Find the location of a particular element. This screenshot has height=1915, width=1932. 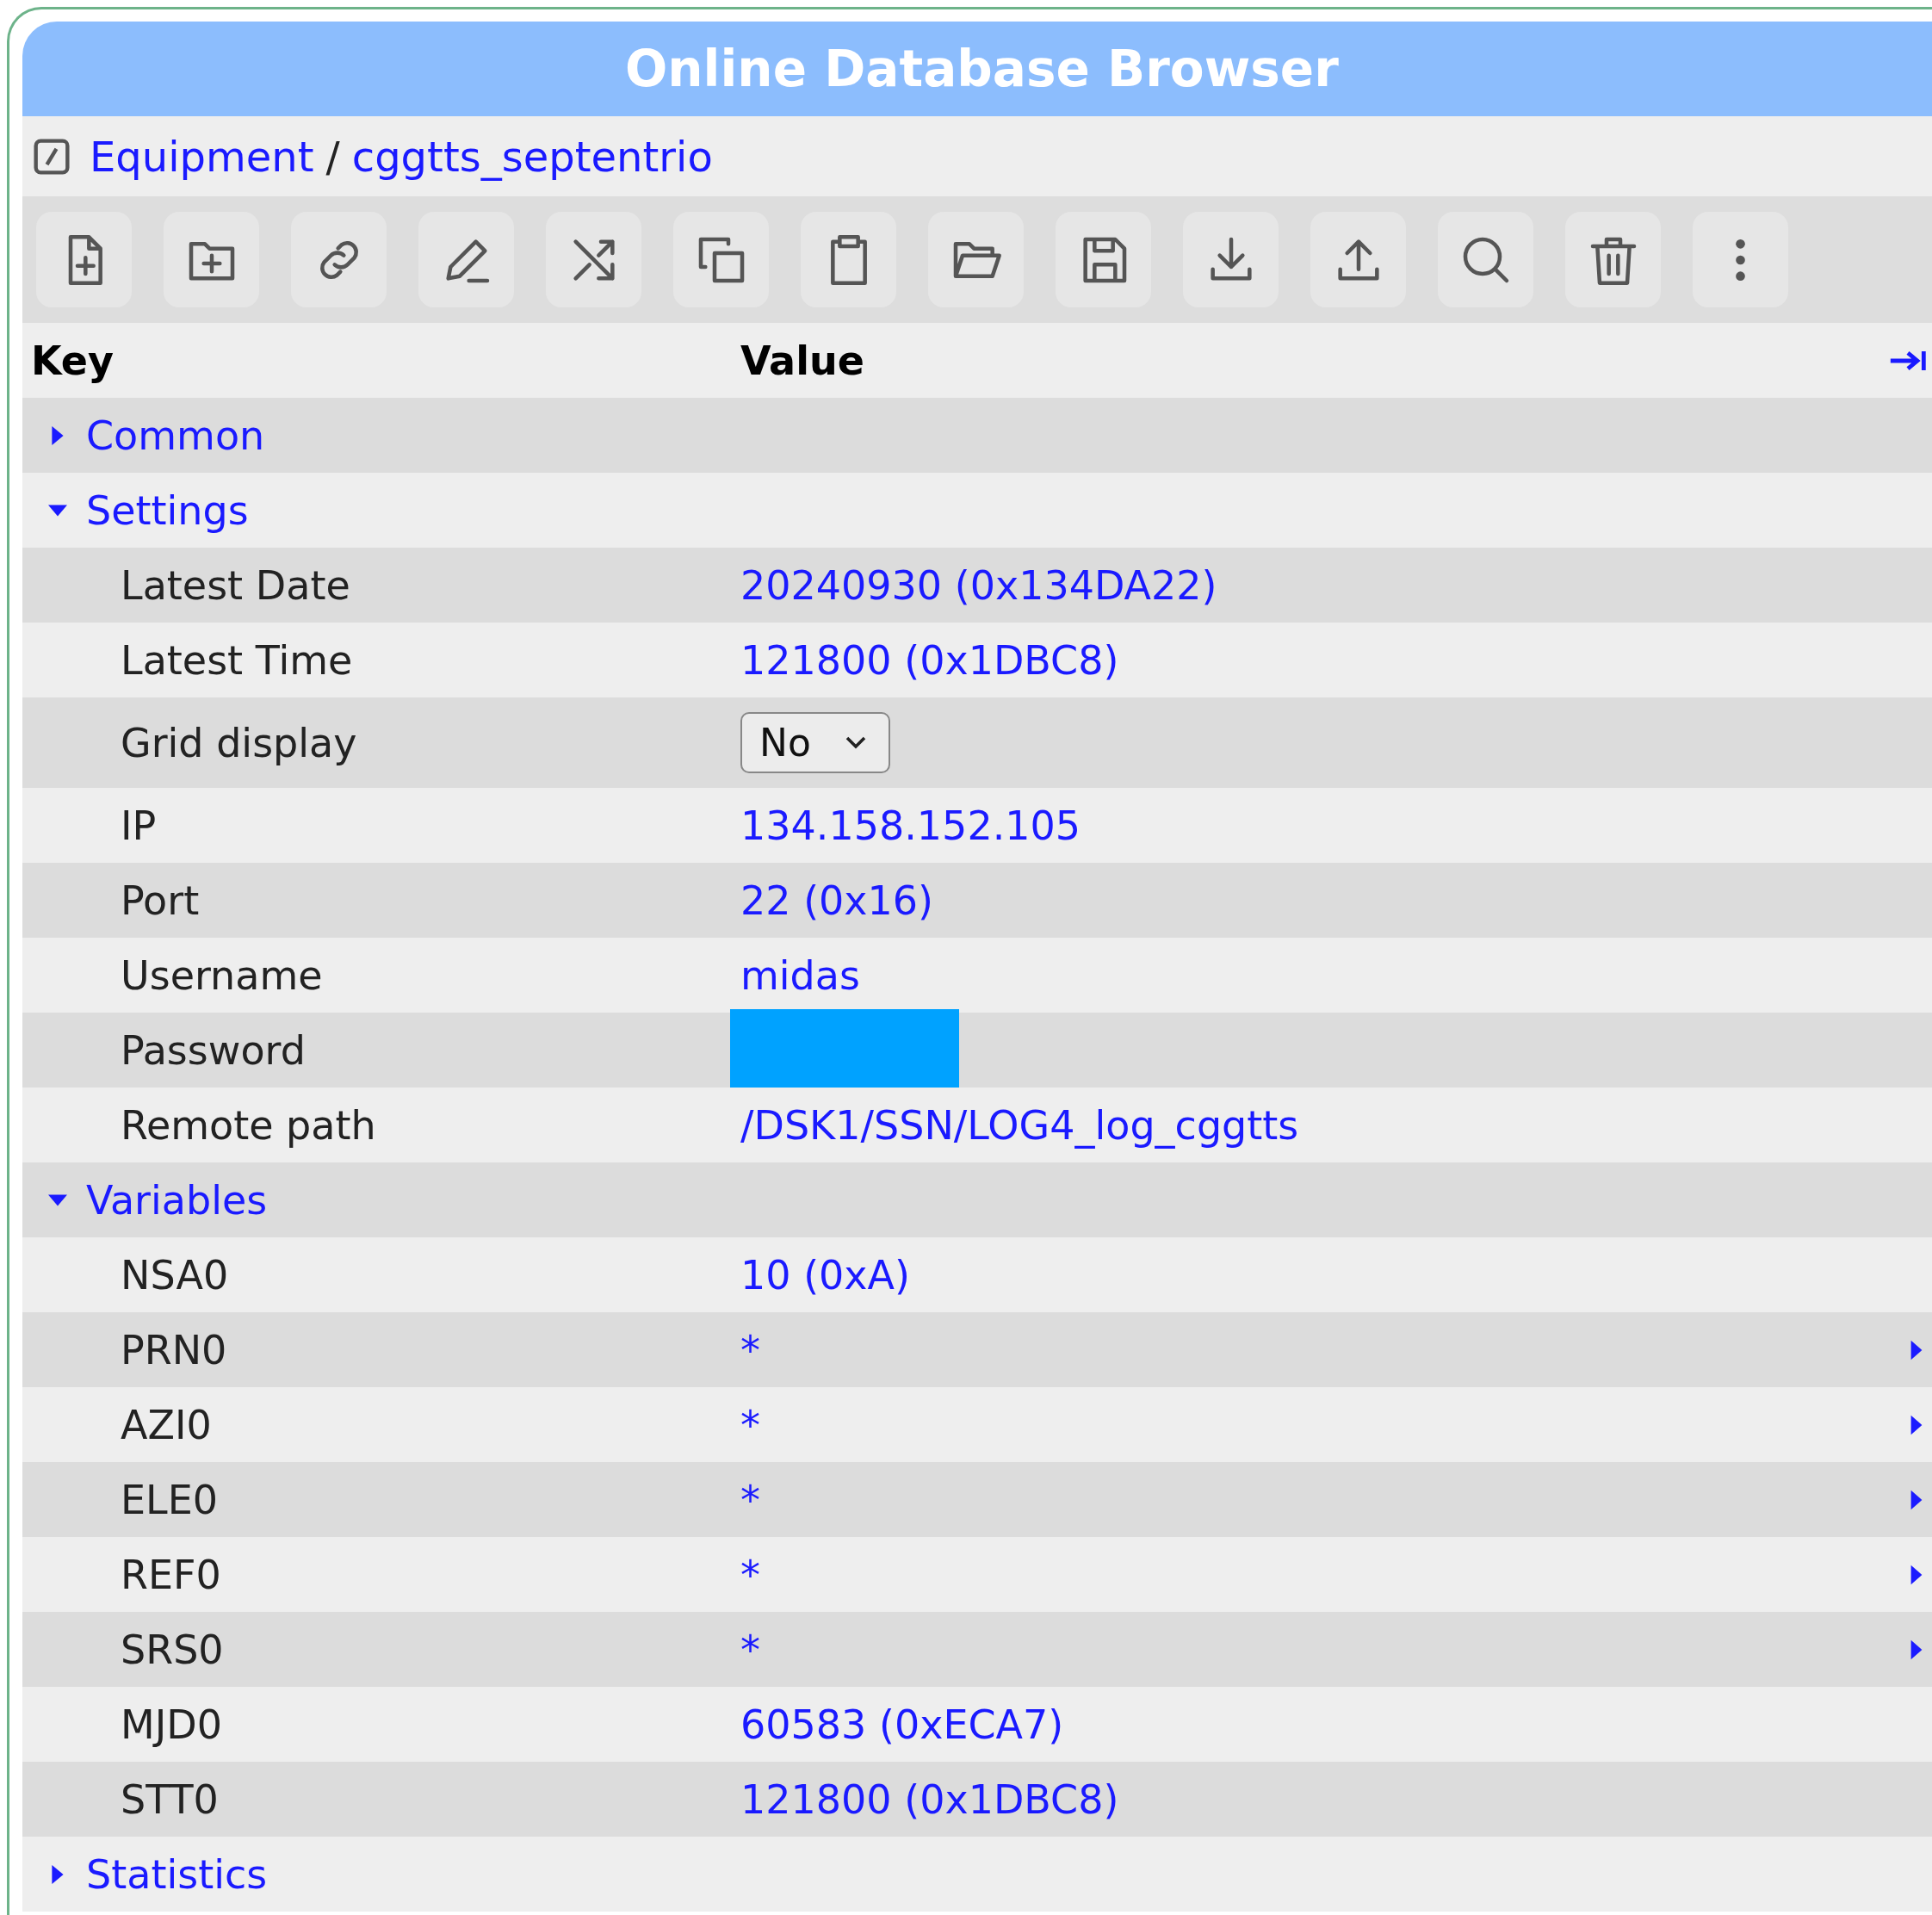

group-label: Statistics is located at coordinates (177, 1874).